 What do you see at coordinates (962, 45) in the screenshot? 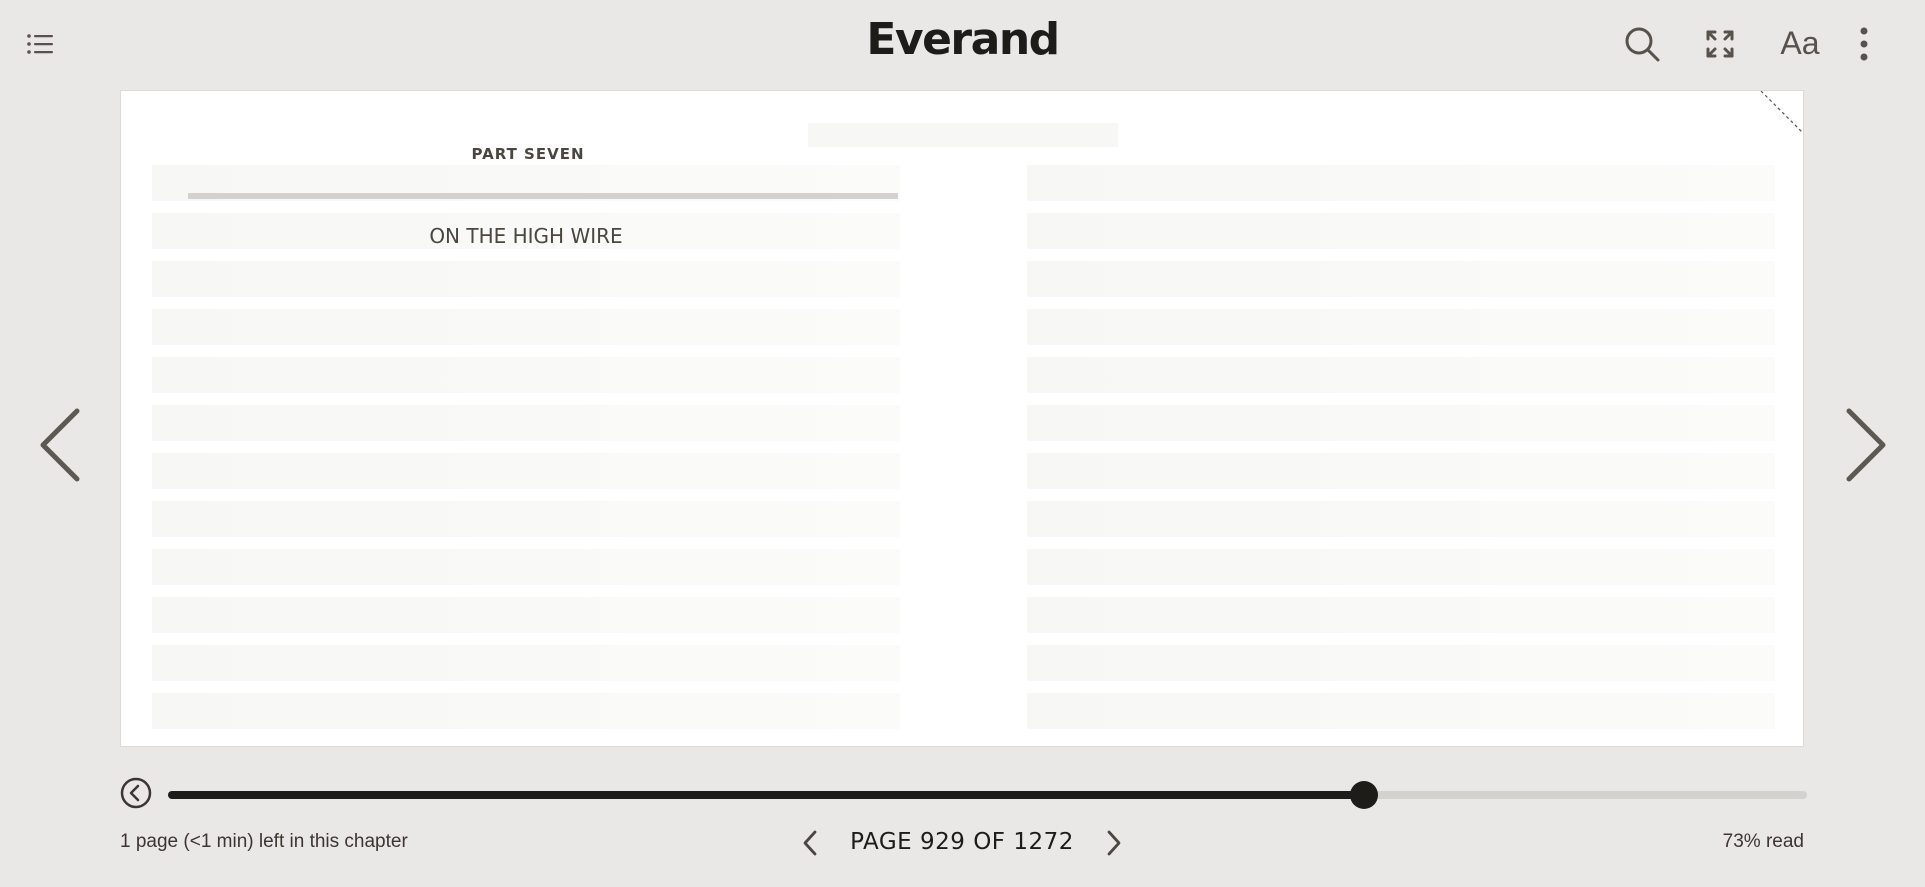
I see `reader-toolbar: Everand Aa` at bounding box center [962, 45].